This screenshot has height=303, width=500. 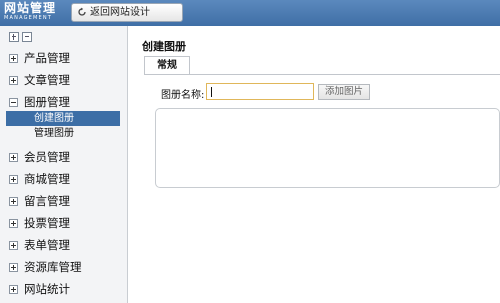 I want to click on brand-title: 网站管理, so click(x=30, y=8).